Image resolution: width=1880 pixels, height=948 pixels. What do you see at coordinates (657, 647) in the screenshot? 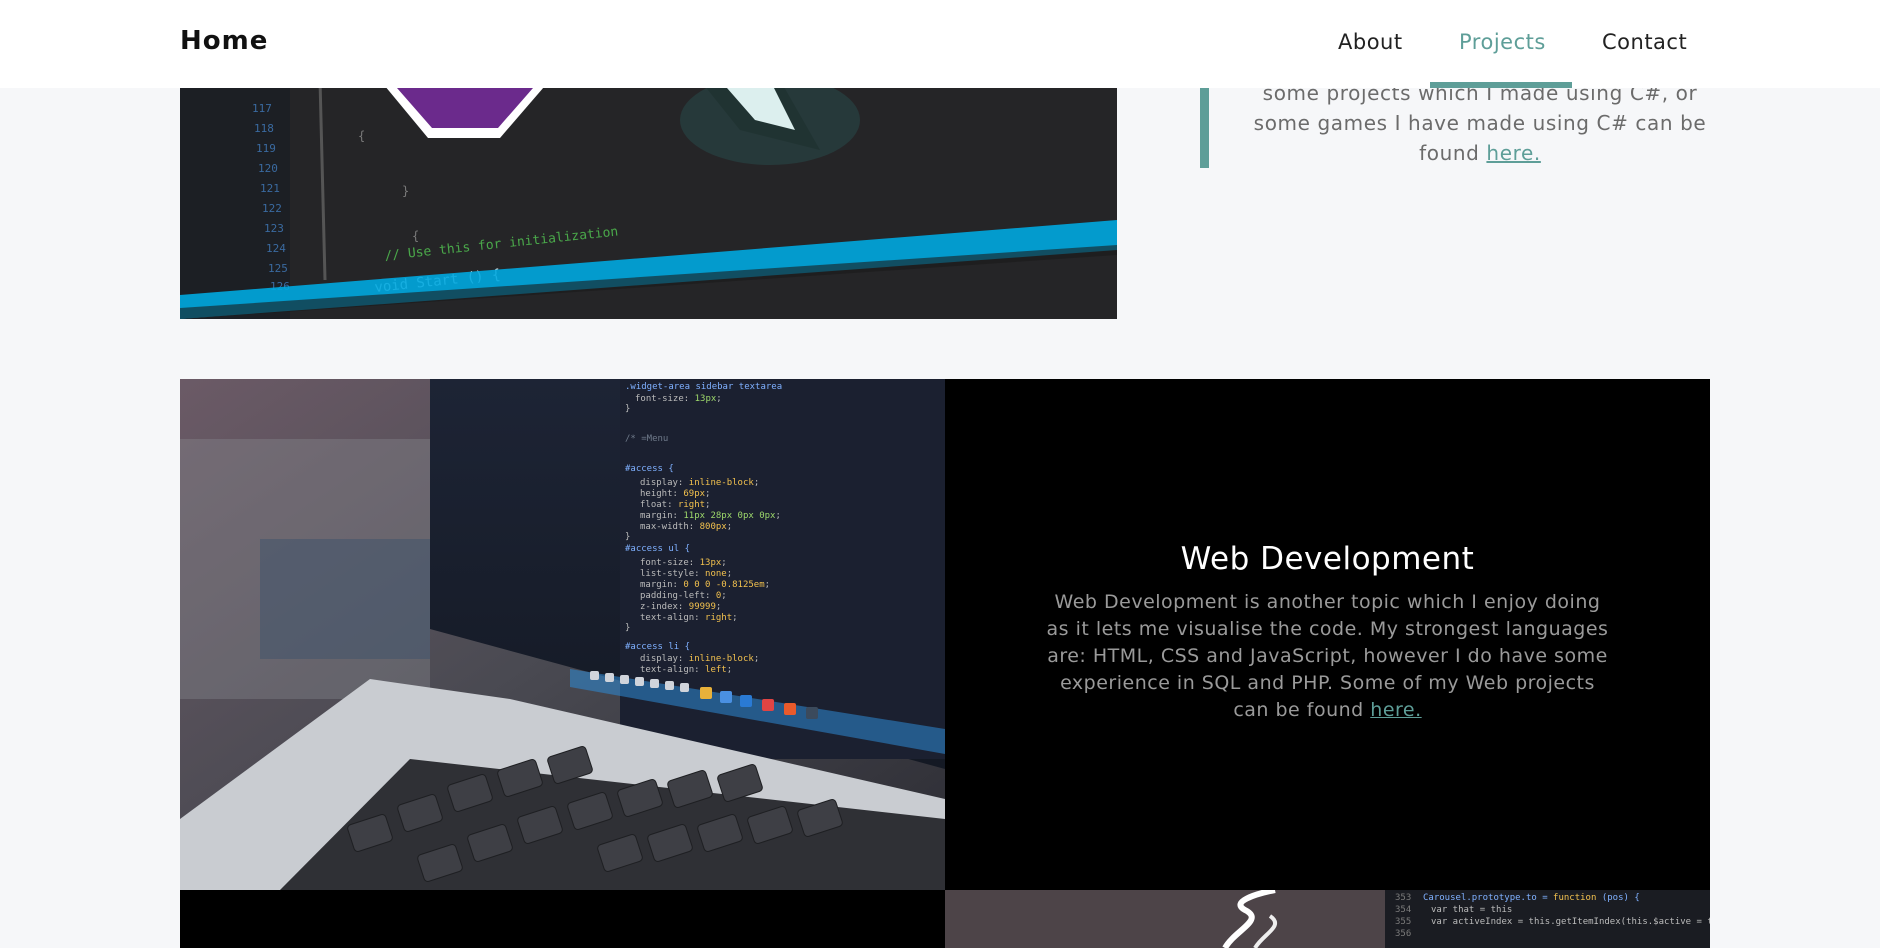
I see `svg-text: #access li {` at bounding box center [657, 647].